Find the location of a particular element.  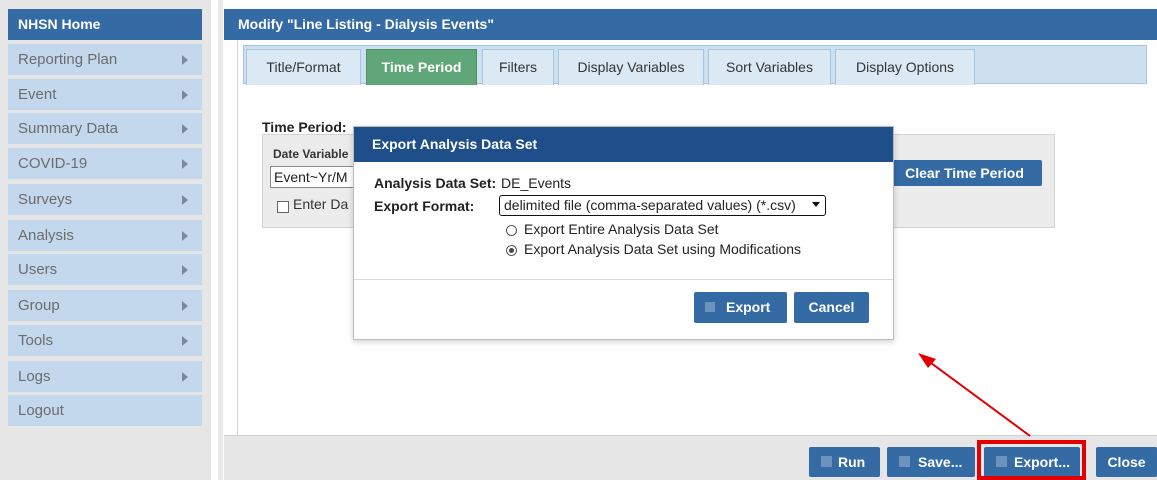

sidebar-home-label: NHSN Home is located at coordinates (59, 24).